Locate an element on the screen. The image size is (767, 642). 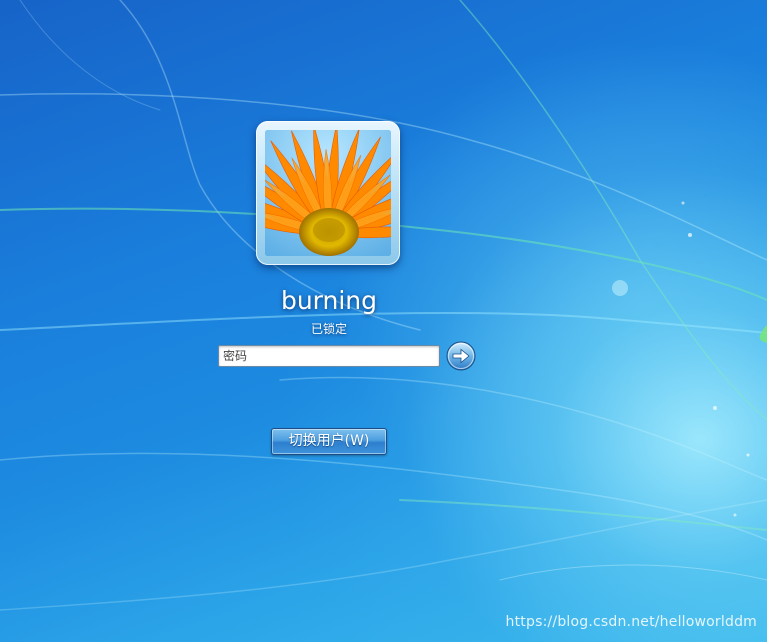
watermark-text: https://blog.csdn.net/helloworlddm is located at coordinates (631, 622).